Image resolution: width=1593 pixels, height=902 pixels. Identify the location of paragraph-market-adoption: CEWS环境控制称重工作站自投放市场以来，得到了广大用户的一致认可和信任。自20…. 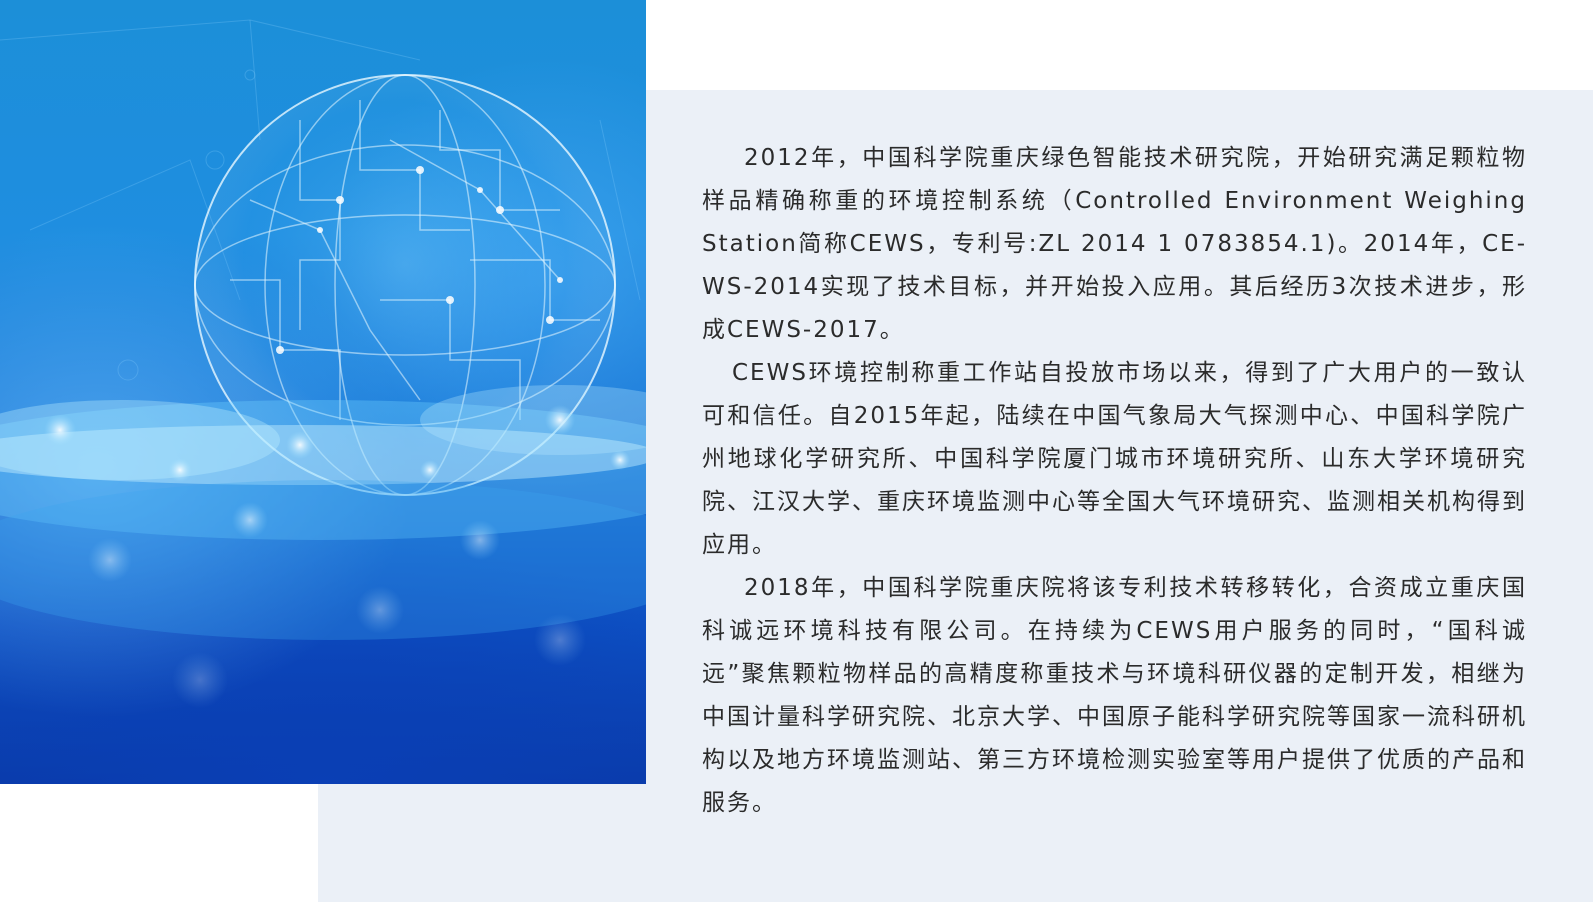
(1114, 459).